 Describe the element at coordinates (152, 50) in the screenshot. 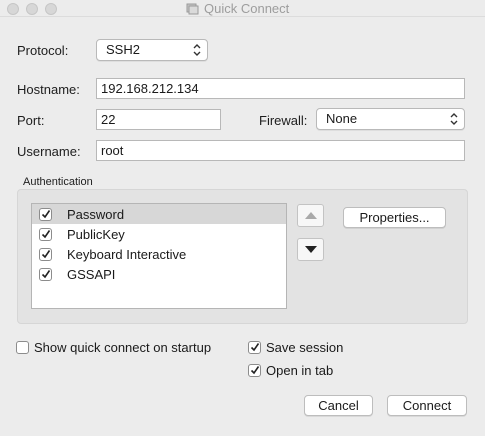

I see `protocol-select: SSH2` at that location.